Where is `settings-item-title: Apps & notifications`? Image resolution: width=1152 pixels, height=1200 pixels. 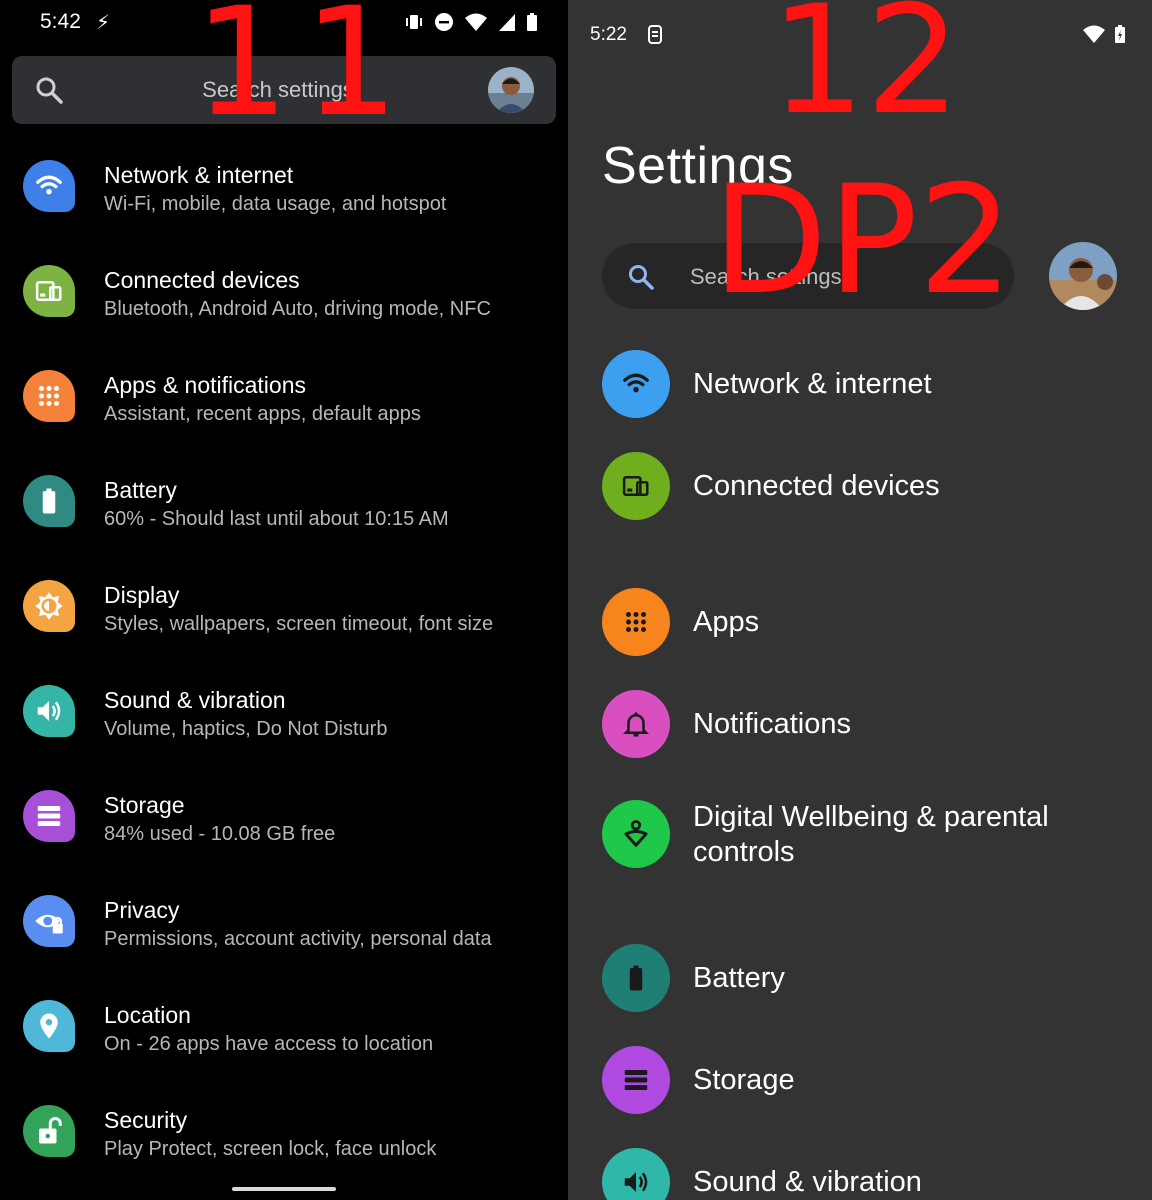 settings-item-title: Apps & notifications is located at coordinates (205, 385).